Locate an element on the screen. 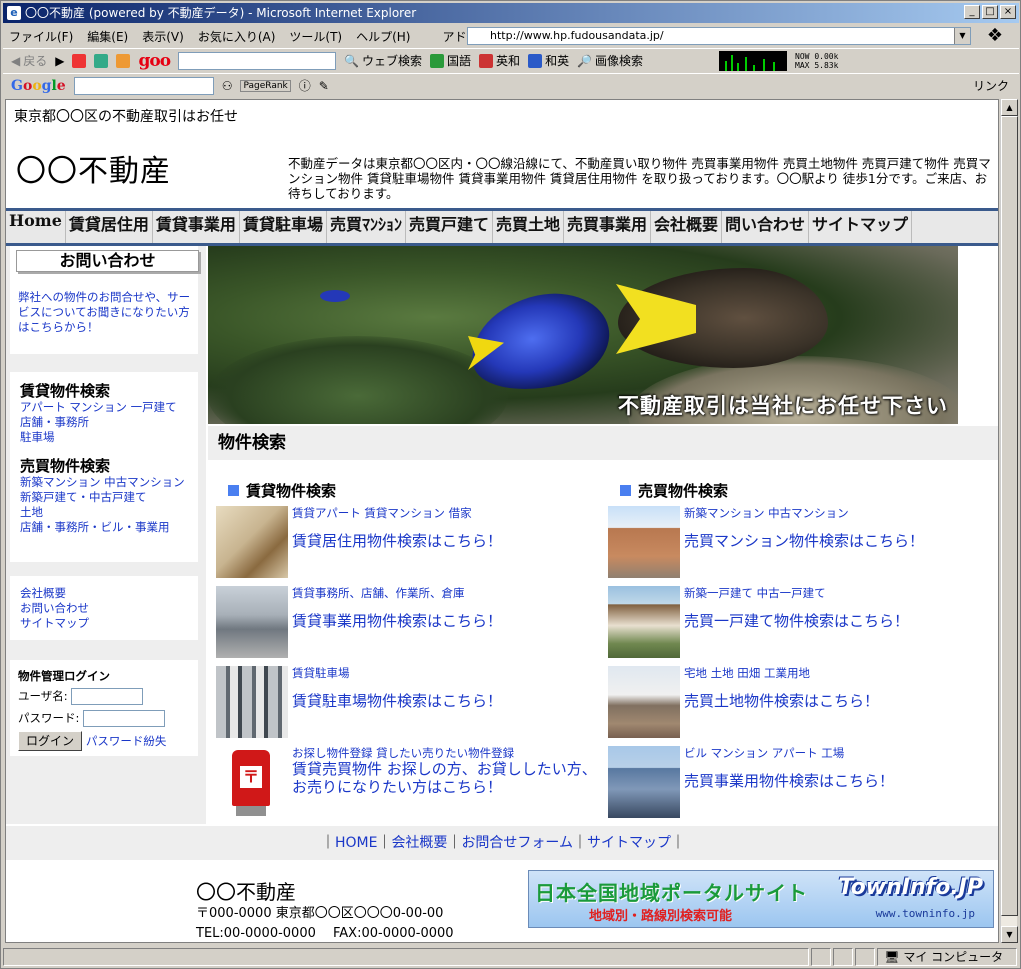  menu-favorites: お気に入り(A) is located at coordinates (237, 36).